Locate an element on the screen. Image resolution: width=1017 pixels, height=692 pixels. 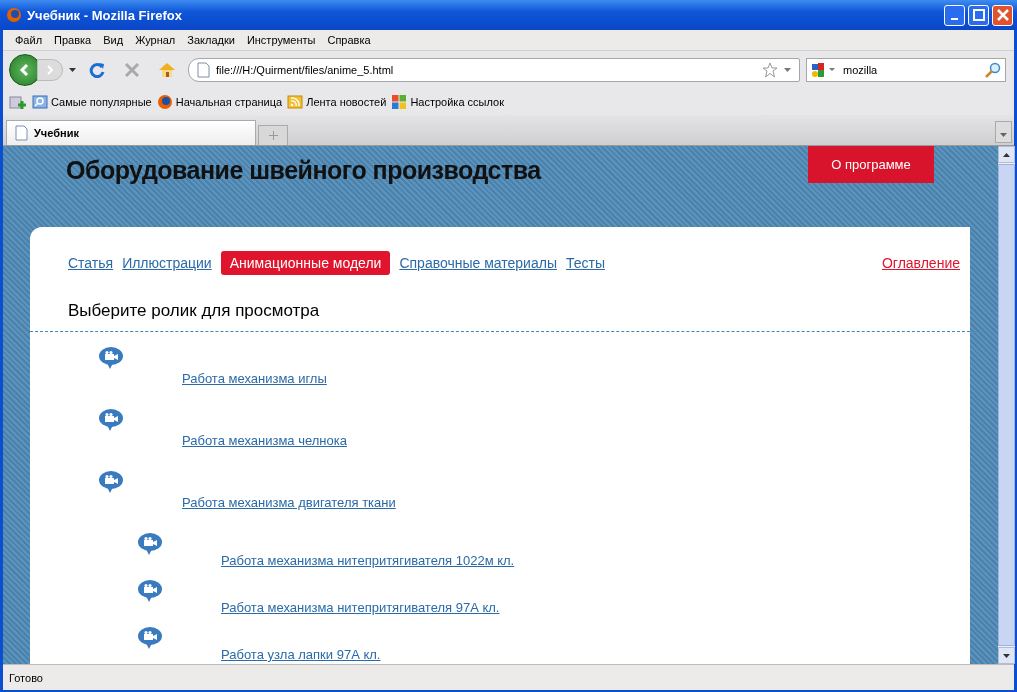
plus-icon is located at coordinates (273, 135).